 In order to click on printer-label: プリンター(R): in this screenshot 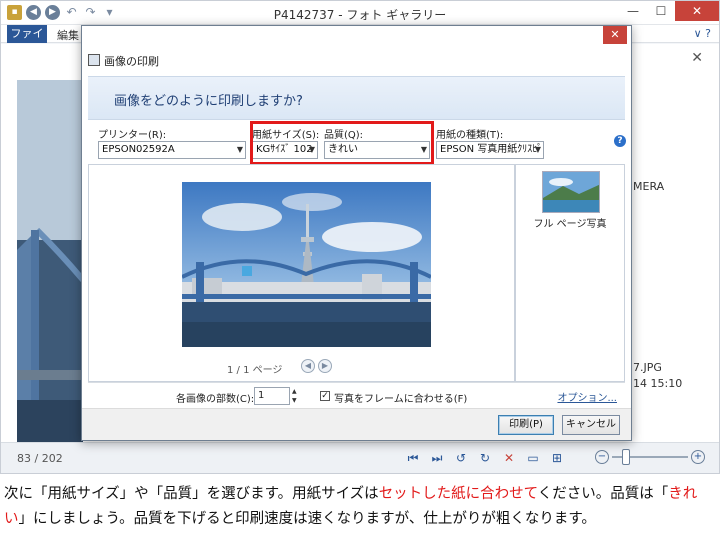, I will do `click(132, 135)`.